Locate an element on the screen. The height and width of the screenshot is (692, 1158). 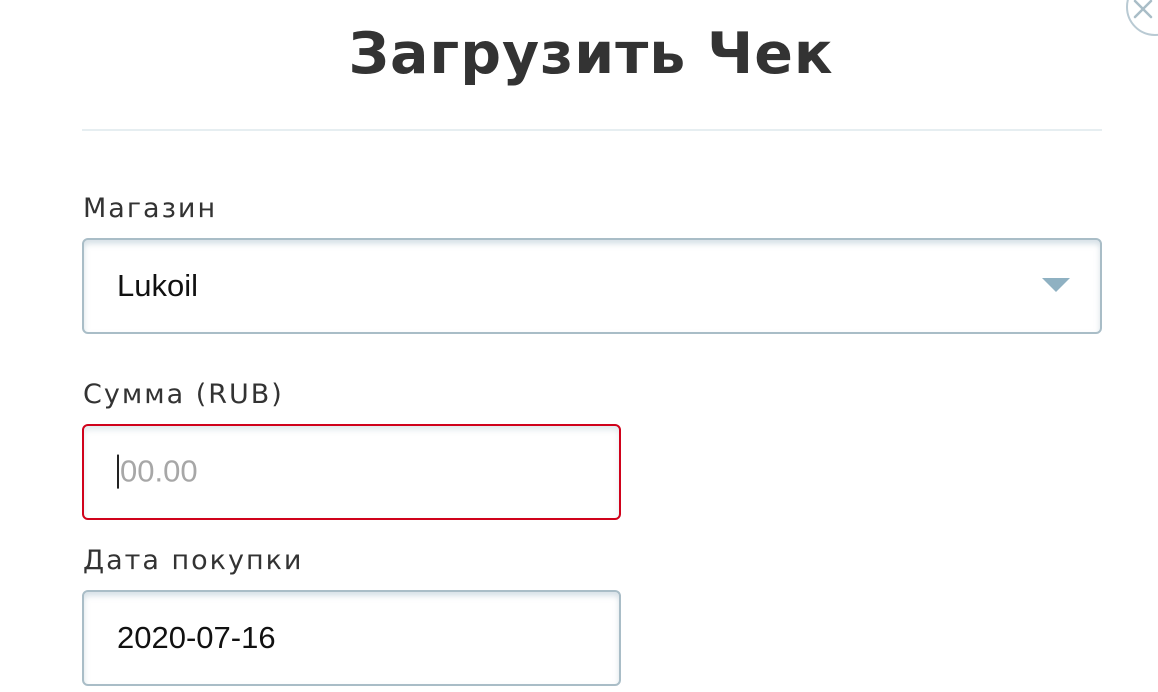
amount-placeholder: 00.00 is located at coordinates (159, 471).